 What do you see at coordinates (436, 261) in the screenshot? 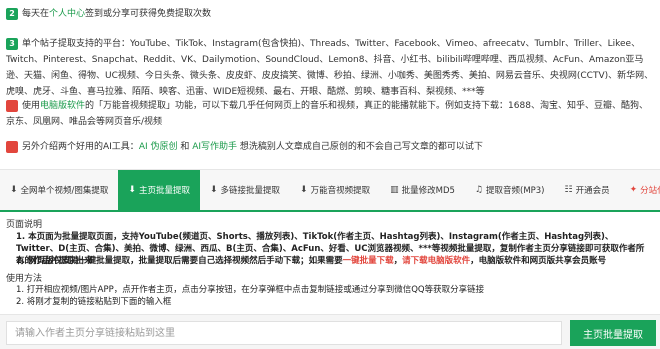
I see `download-desktop-text: 请下载电脑版软件` at bounding box center [436, 261].